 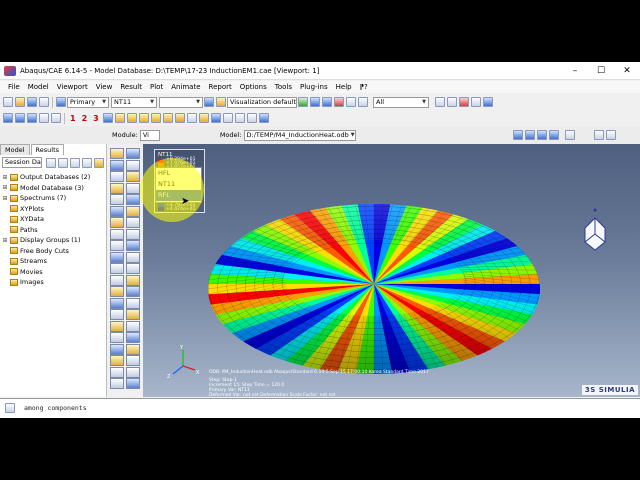 I want to click on variable-select: NT11 ▼, so click(x=134, y=102).